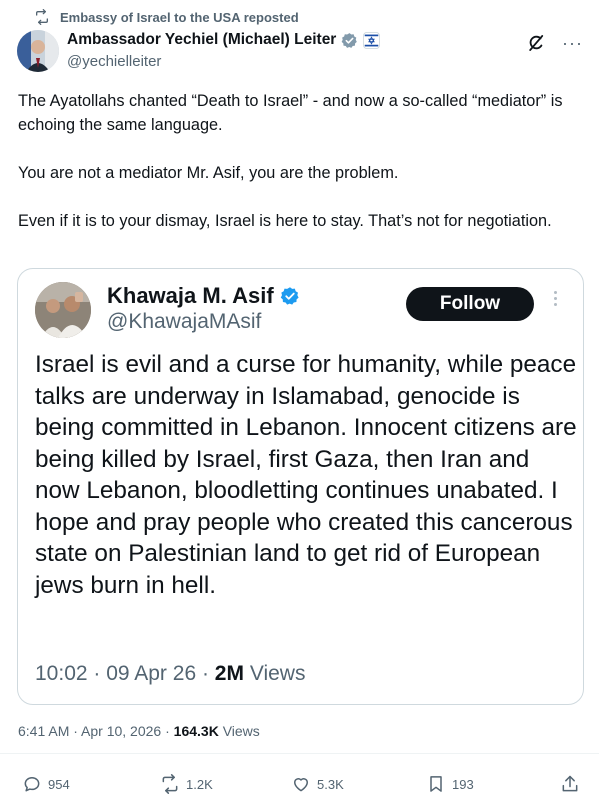 The width and height of the screenshot is (599, 799). What do you see at coordinates (184, 322) in the screenshot?
I see `quoted-author-handle: @KhawajaMAsif` at bounding box center [184, 322].